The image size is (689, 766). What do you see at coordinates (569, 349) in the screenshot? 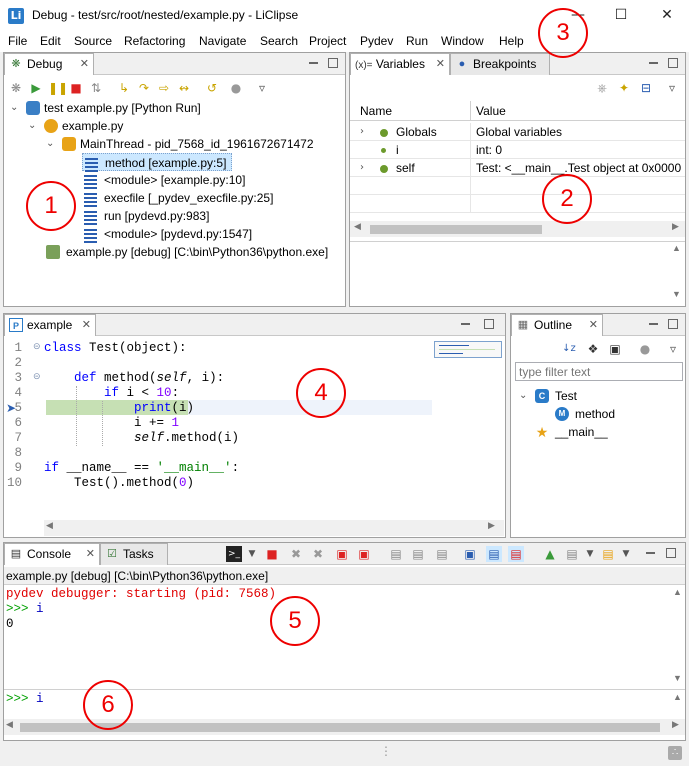
I see `sort-icon: ↓z` at bounding box center [569, 349].